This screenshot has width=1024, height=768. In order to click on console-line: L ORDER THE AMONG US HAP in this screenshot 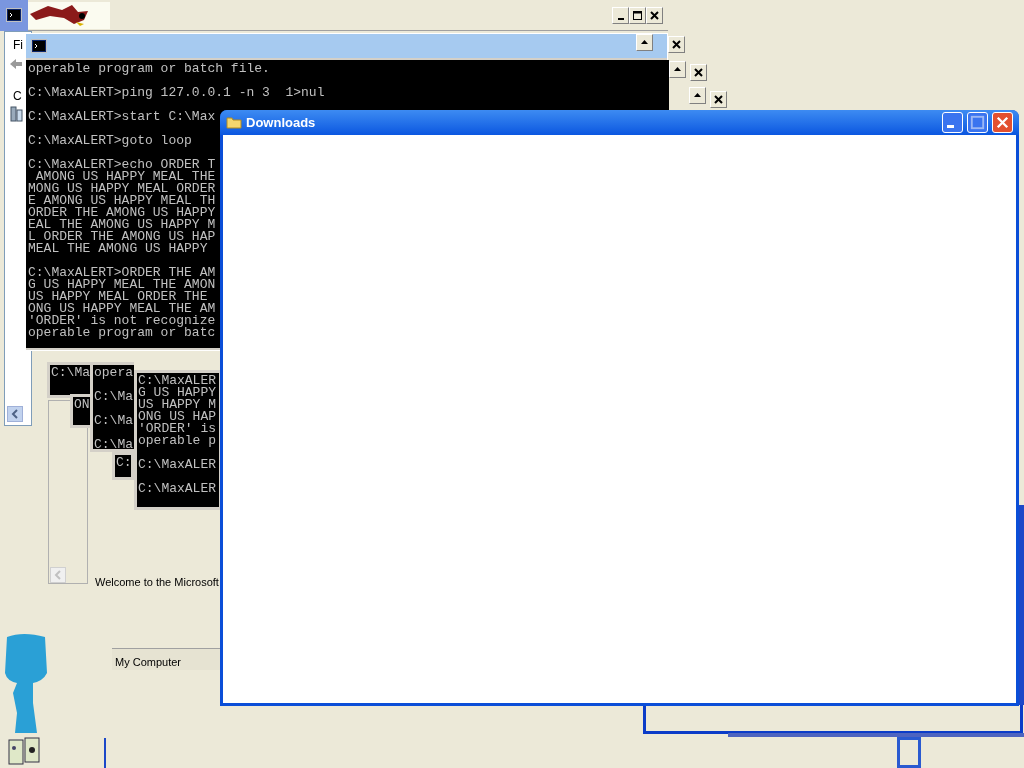, I will do `click(122, 237)`.